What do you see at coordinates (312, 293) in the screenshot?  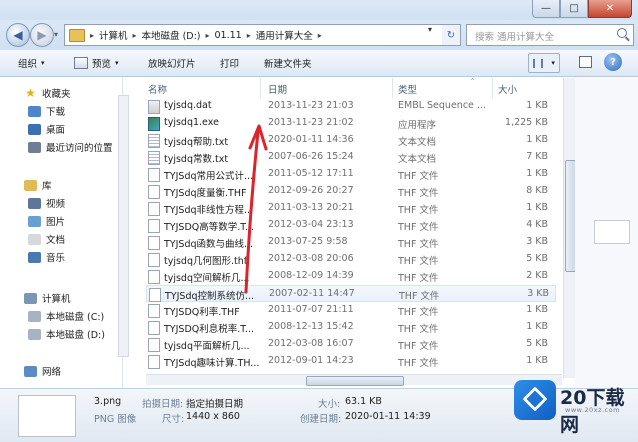 I see `file-date: 2007-02-11 14:47` at bounding box center [312, 293].